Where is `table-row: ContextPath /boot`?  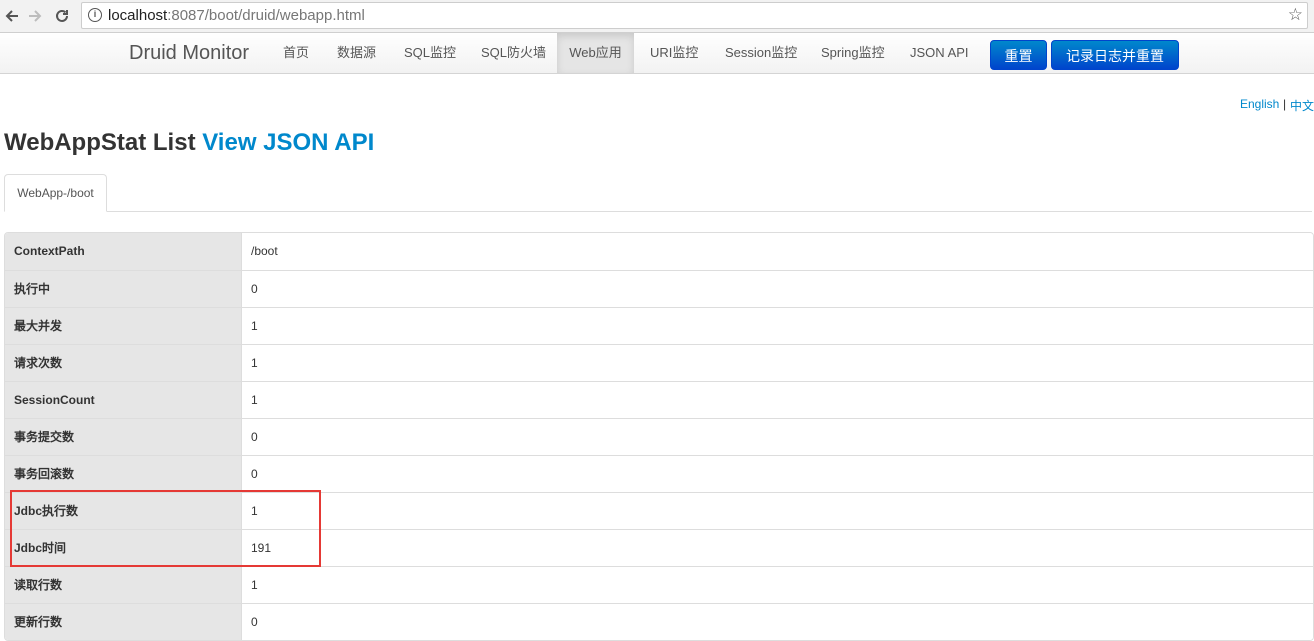
table-row: ContextPath /boot is located at coordinates (659, 251).